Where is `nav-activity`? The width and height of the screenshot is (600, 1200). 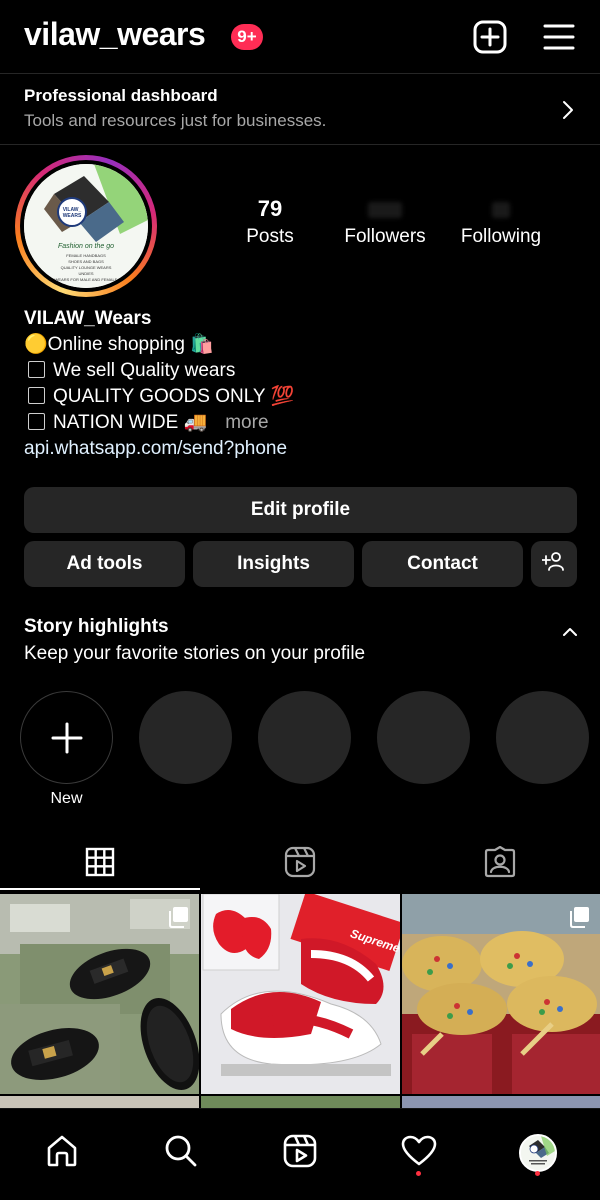 nav-activity is located at coordinates (419, 1153).